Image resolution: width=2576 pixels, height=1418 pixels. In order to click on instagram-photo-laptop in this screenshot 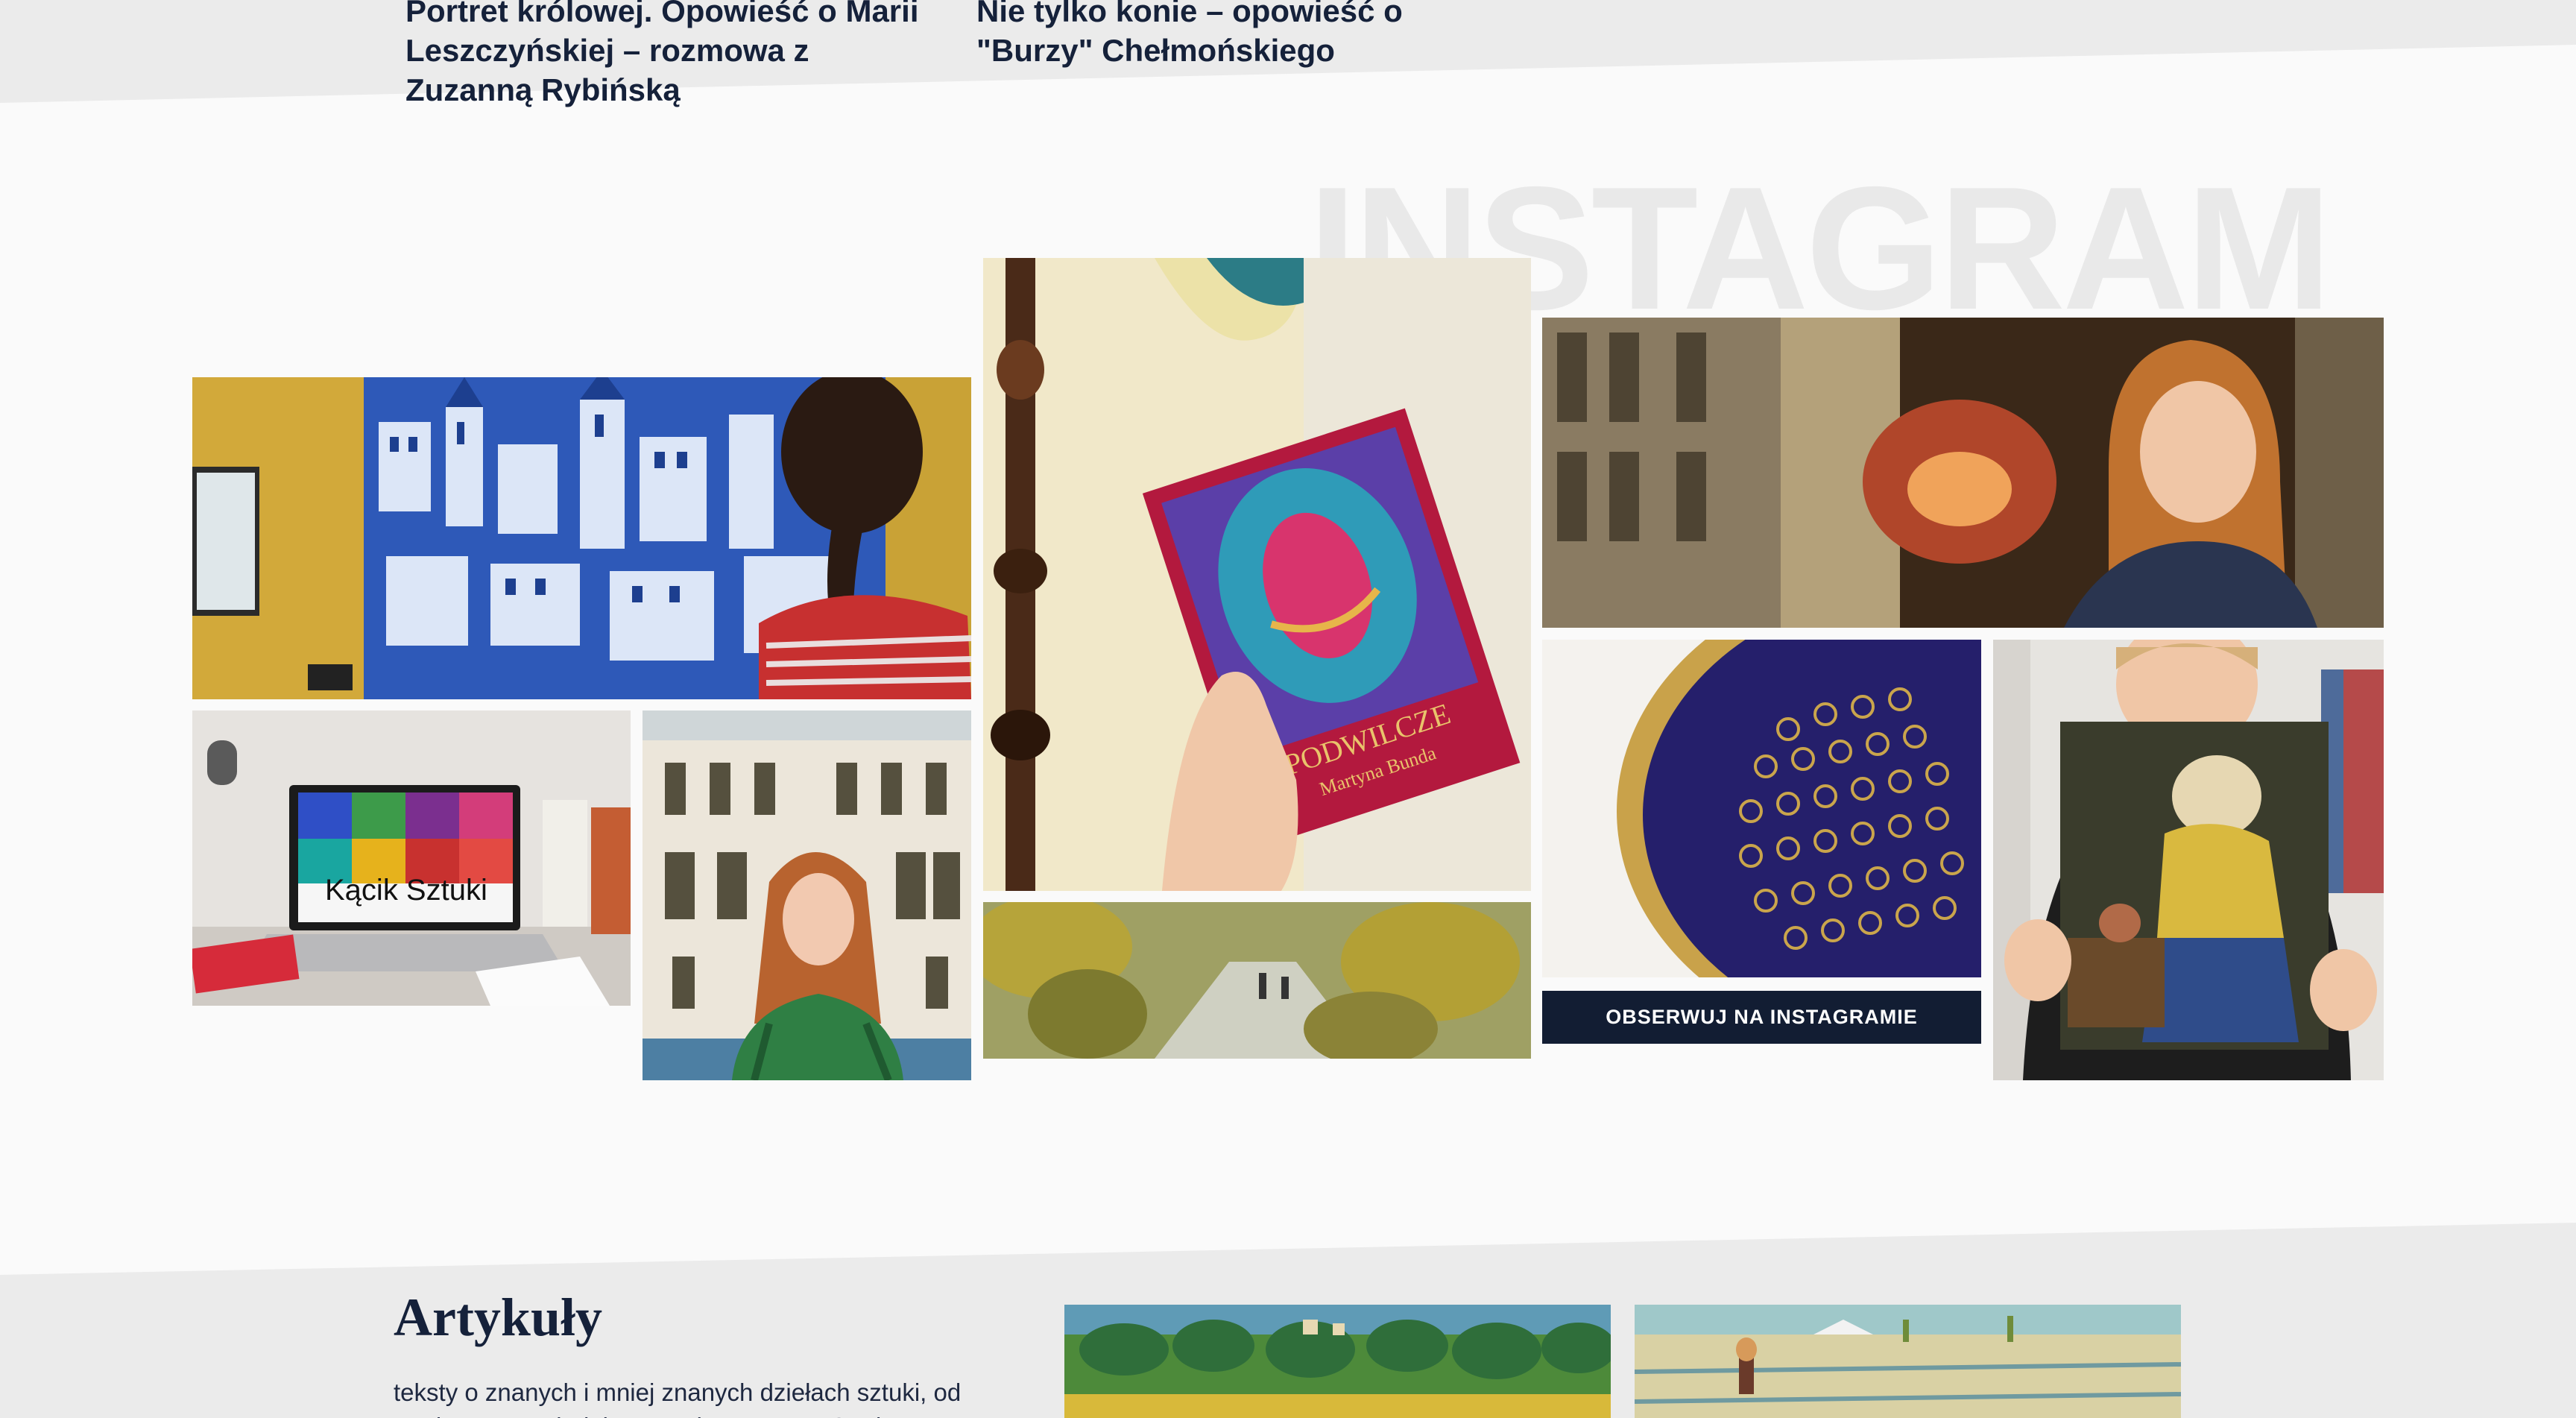, I will do `click(412, 858)`.